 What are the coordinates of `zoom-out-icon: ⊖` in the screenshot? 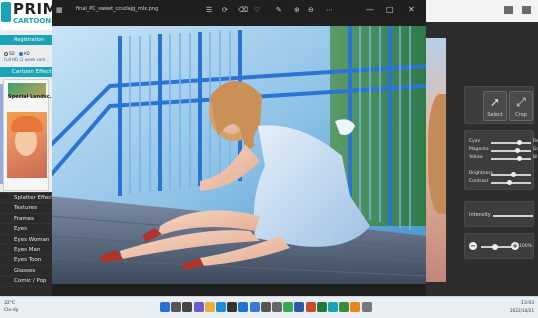 It's located at (311, 10).